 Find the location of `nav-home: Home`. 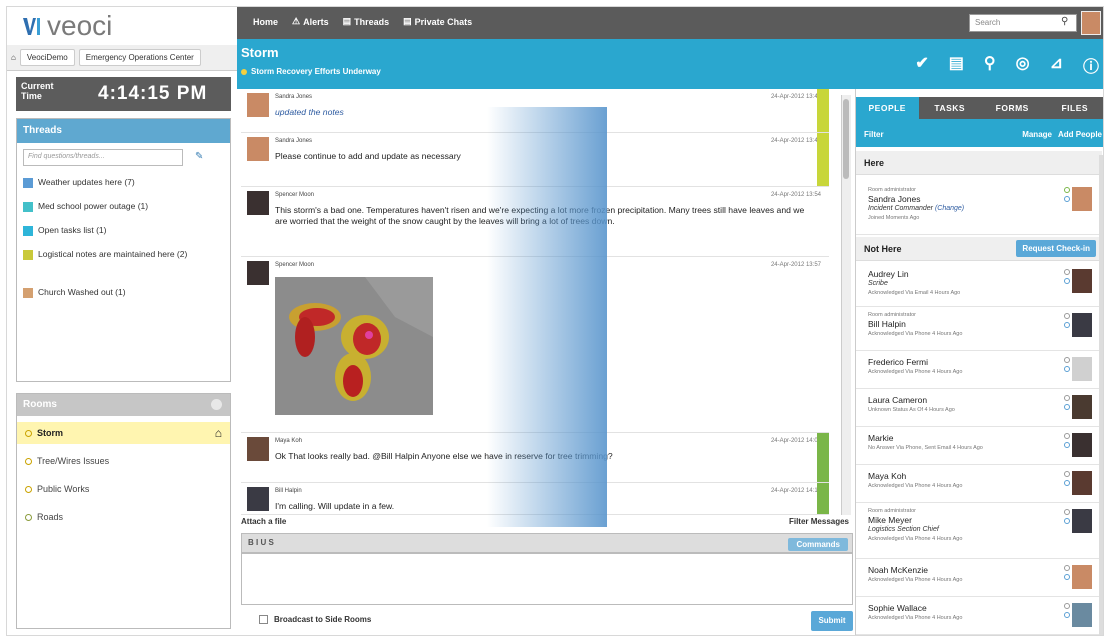

nav-home: Home is located at coordinates (265, 21).